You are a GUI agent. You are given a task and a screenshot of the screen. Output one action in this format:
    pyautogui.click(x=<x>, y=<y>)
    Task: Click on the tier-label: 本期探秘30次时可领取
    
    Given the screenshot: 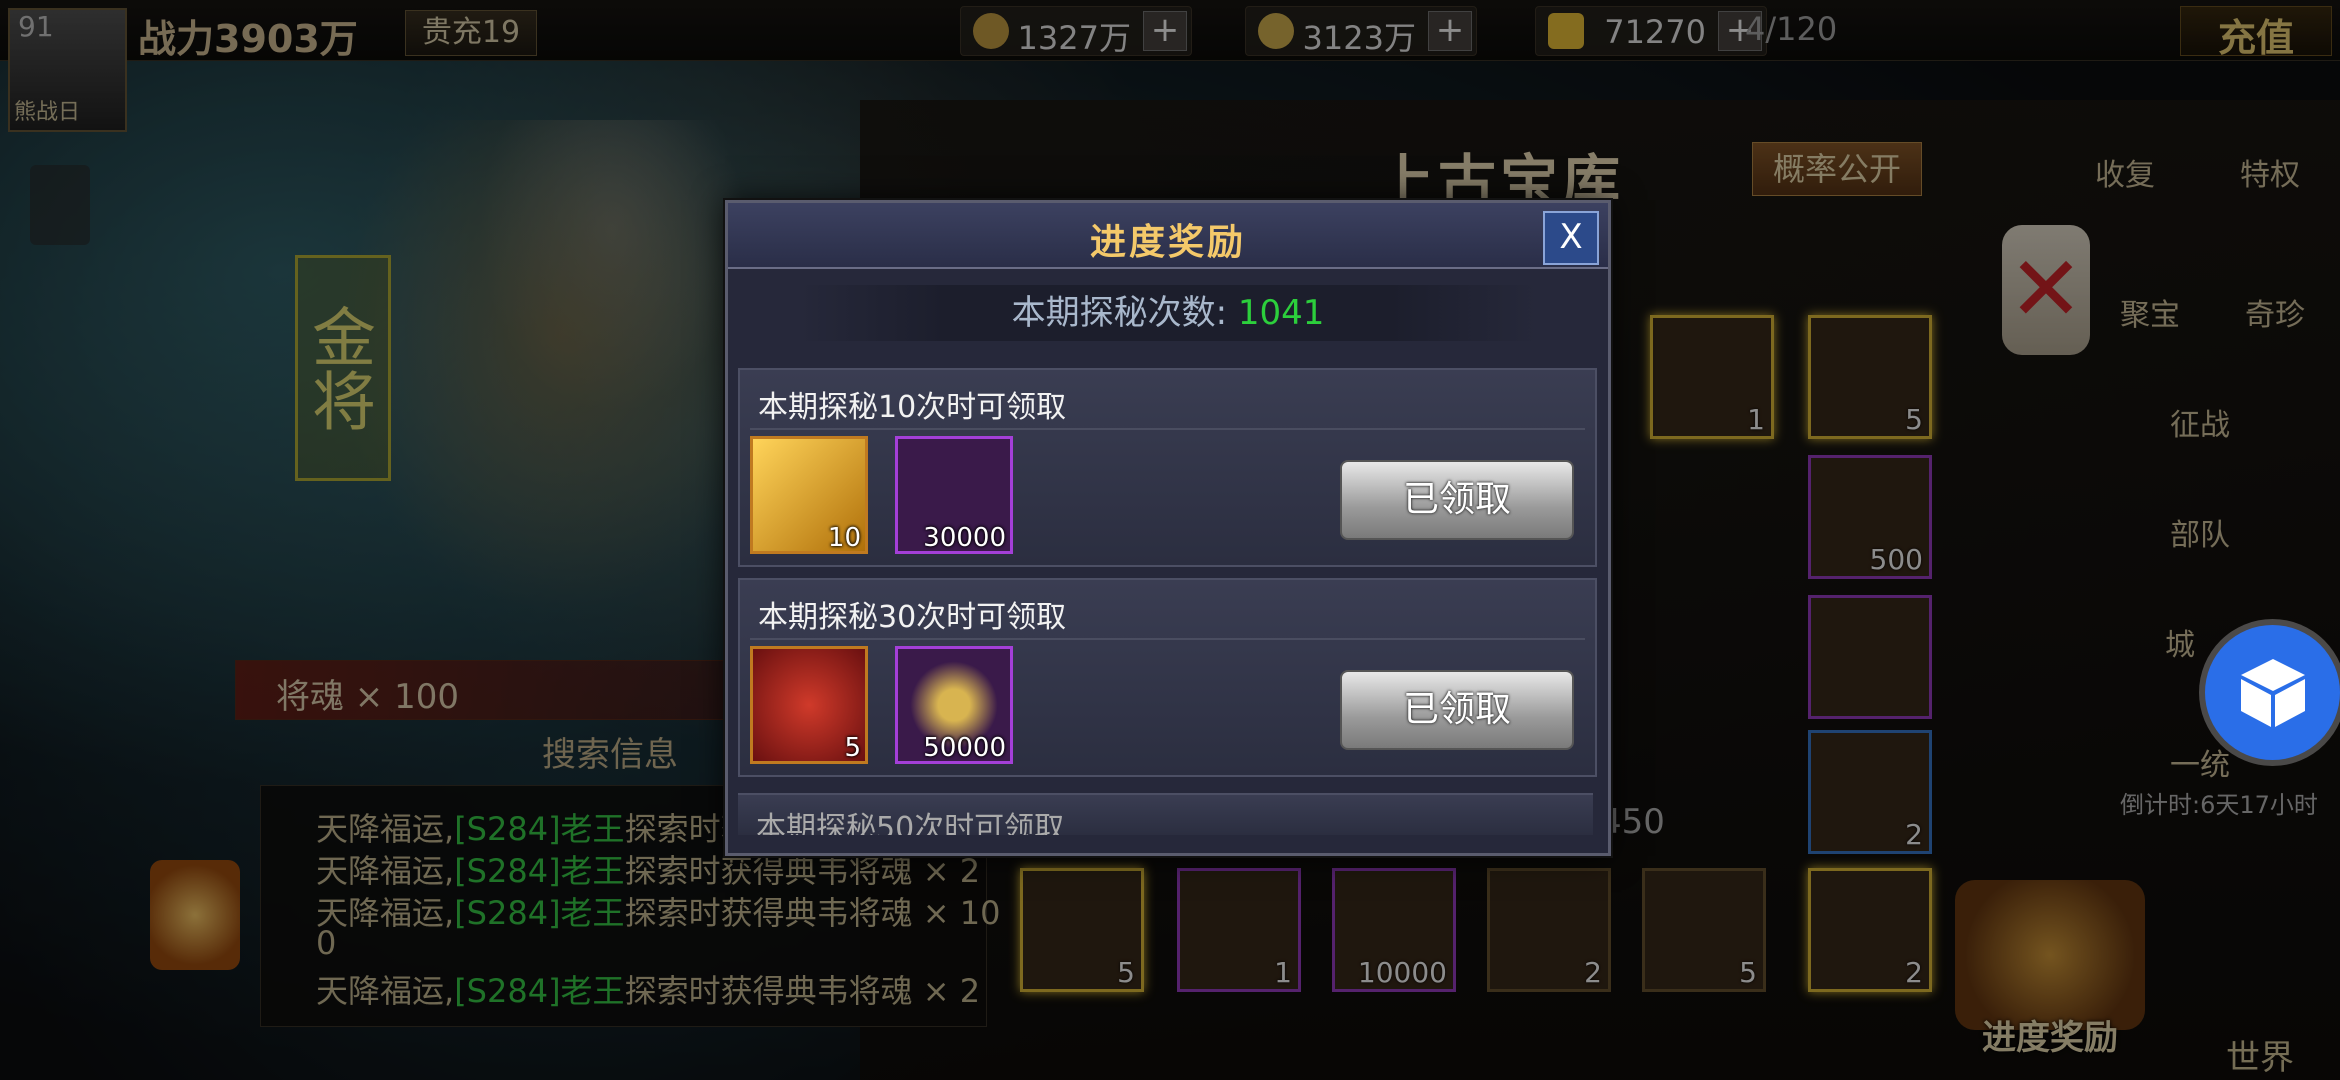 What is the action you would take?
    pyautogui.click(x=912, y=617)
    